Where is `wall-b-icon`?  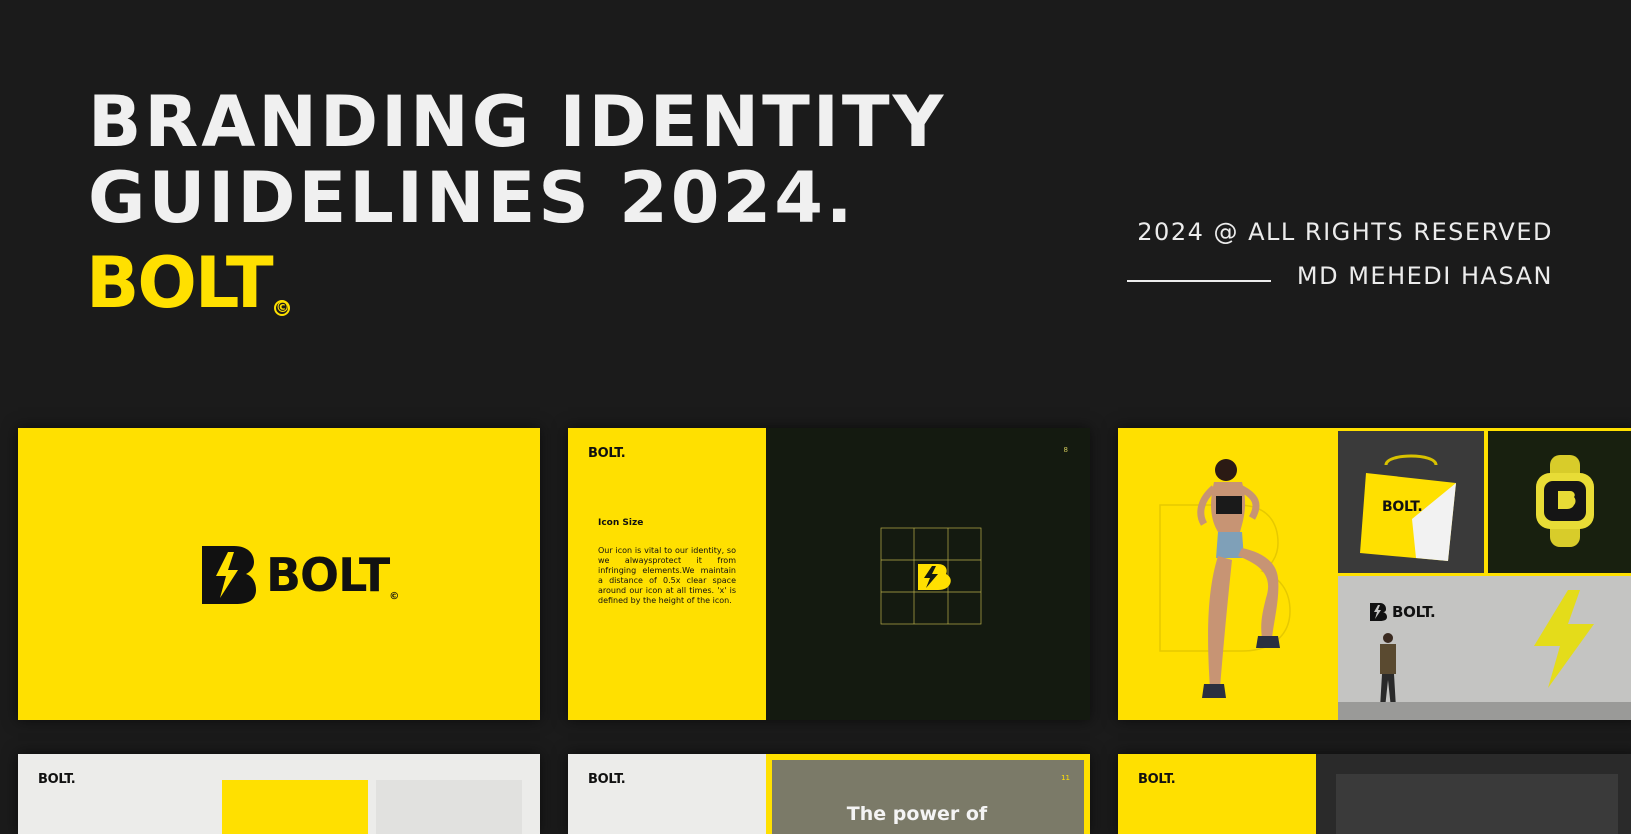
wall-b-icon is located at coordinates (1378, 612).